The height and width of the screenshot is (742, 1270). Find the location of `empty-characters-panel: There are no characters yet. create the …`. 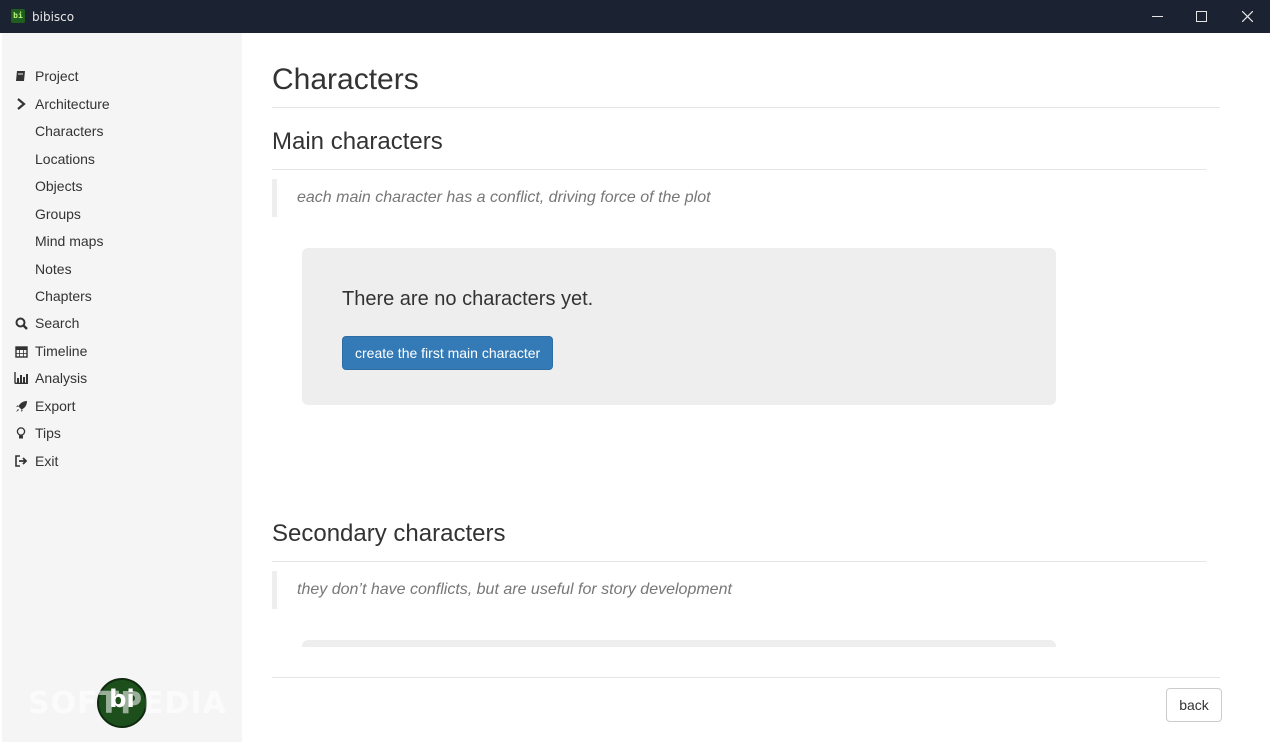

empty-characters-panel: There are no characters yet. create the … is located at coordinates (679, 326).